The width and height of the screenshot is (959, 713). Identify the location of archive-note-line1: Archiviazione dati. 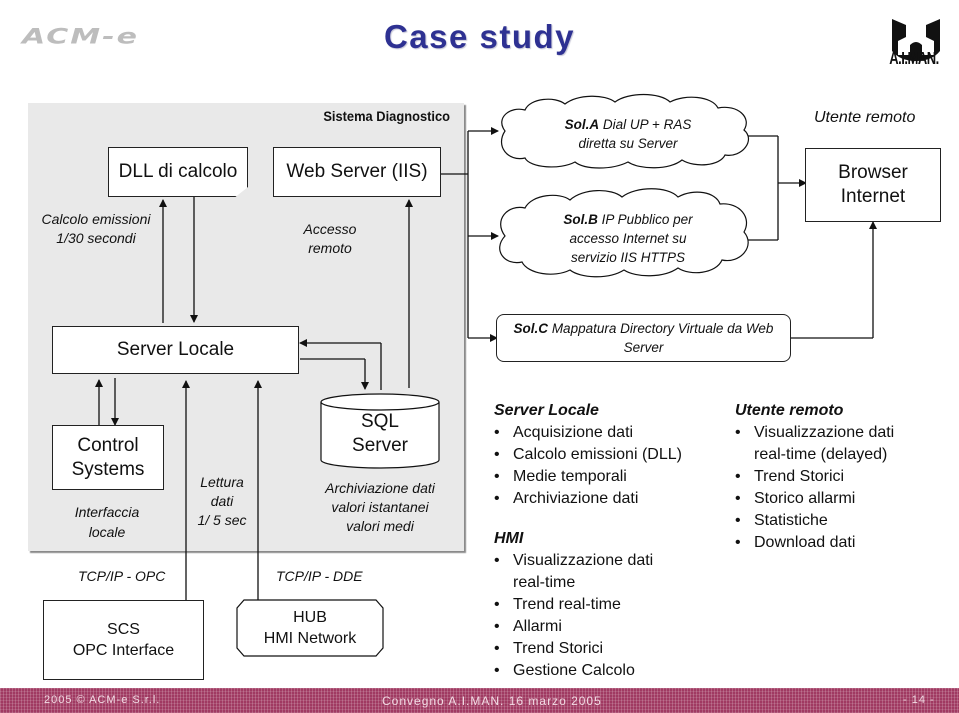
(380, 488).